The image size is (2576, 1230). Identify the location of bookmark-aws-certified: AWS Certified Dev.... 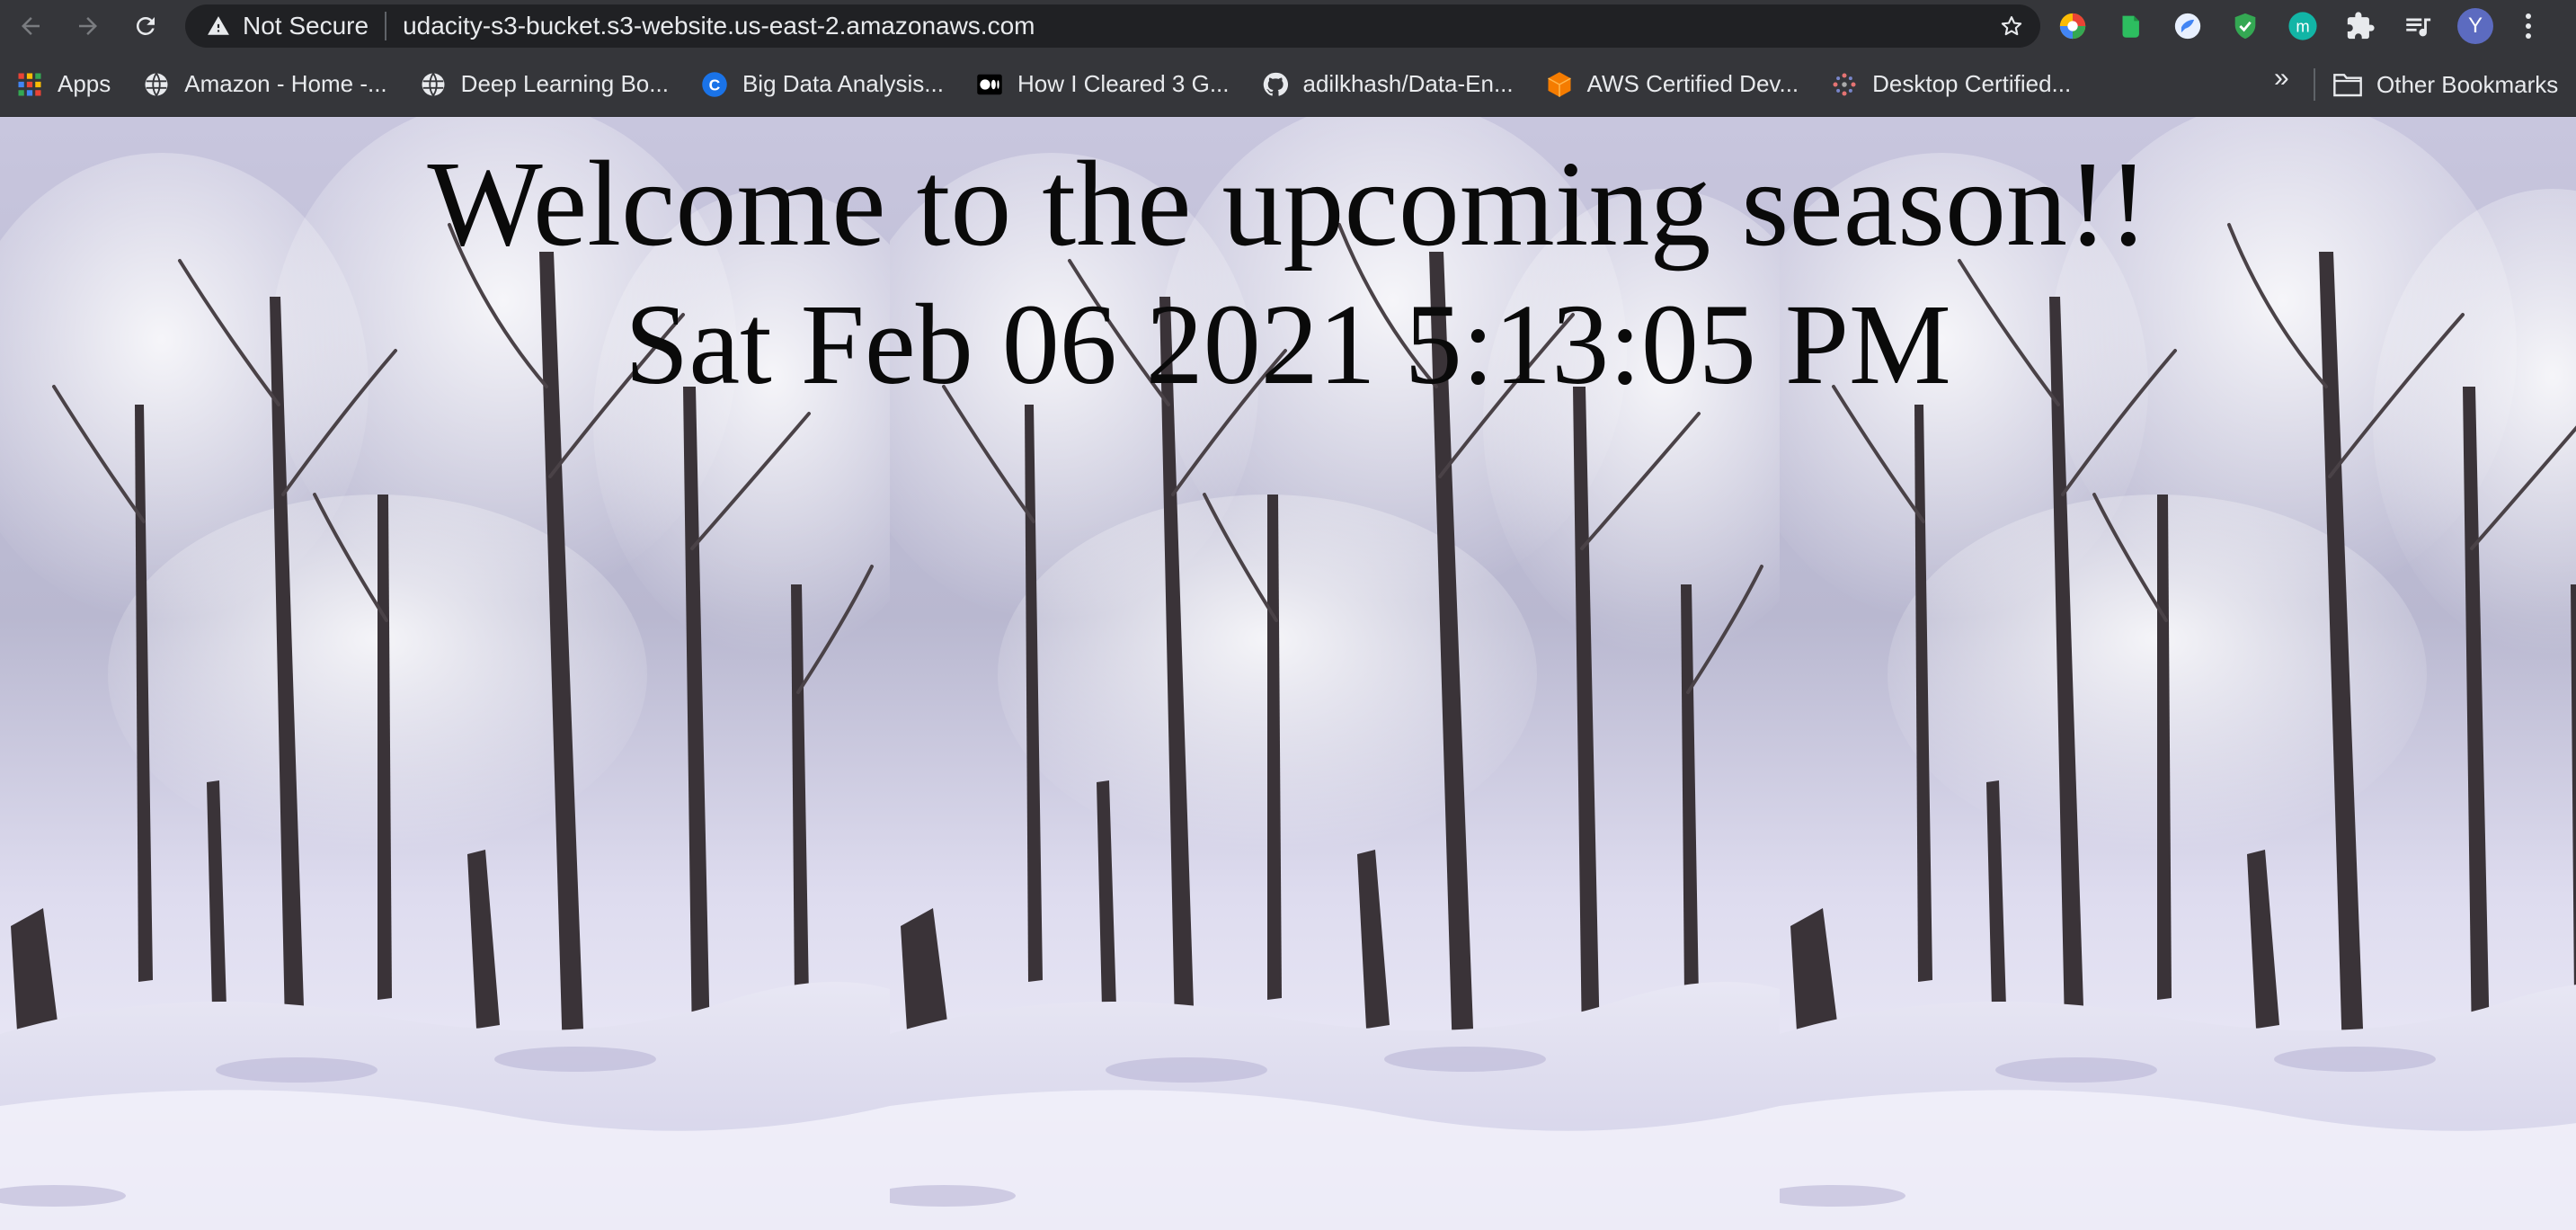
(1672, 84).